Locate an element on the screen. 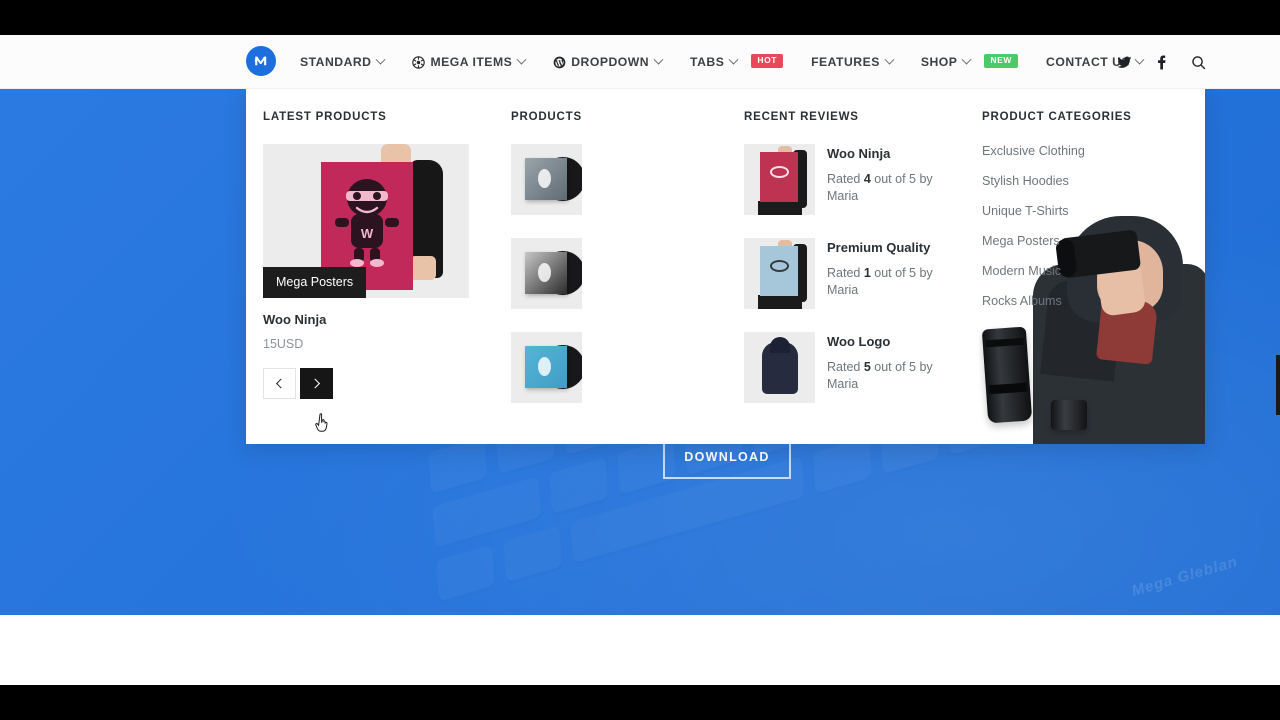  review-rating-text: Rated 5 out of 5 by Maria is located at coordinates (886, 377).